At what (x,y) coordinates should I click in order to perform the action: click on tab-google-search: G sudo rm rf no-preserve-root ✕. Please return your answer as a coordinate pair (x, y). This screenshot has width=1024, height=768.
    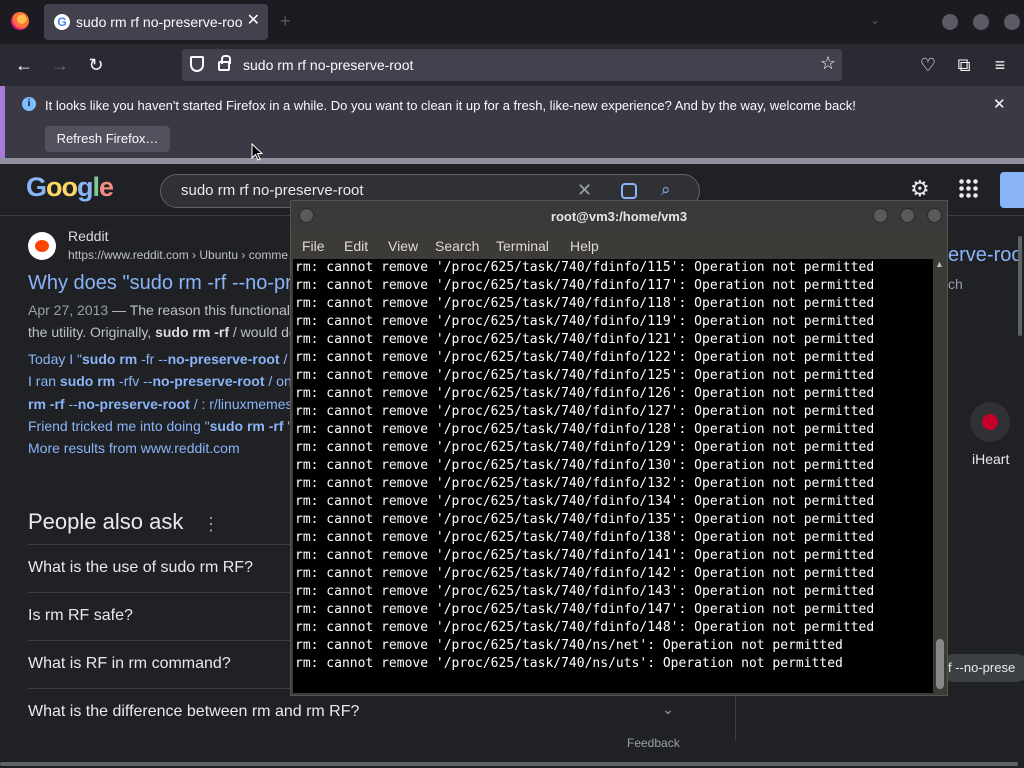
    Looking at the image, I should click on (156, 22).